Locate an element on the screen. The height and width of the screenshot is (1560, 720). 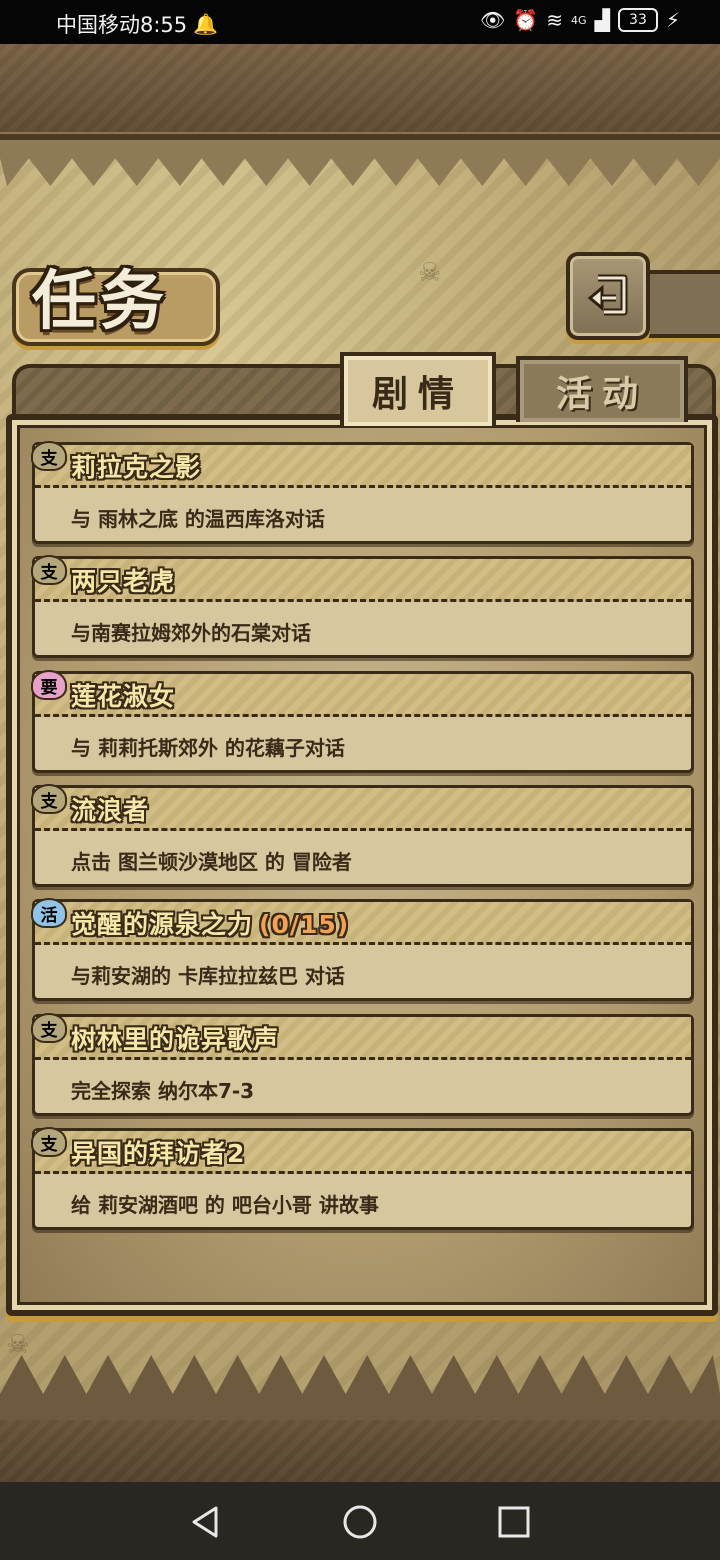
home-circle-icon is located at coordinates (360, 1522).